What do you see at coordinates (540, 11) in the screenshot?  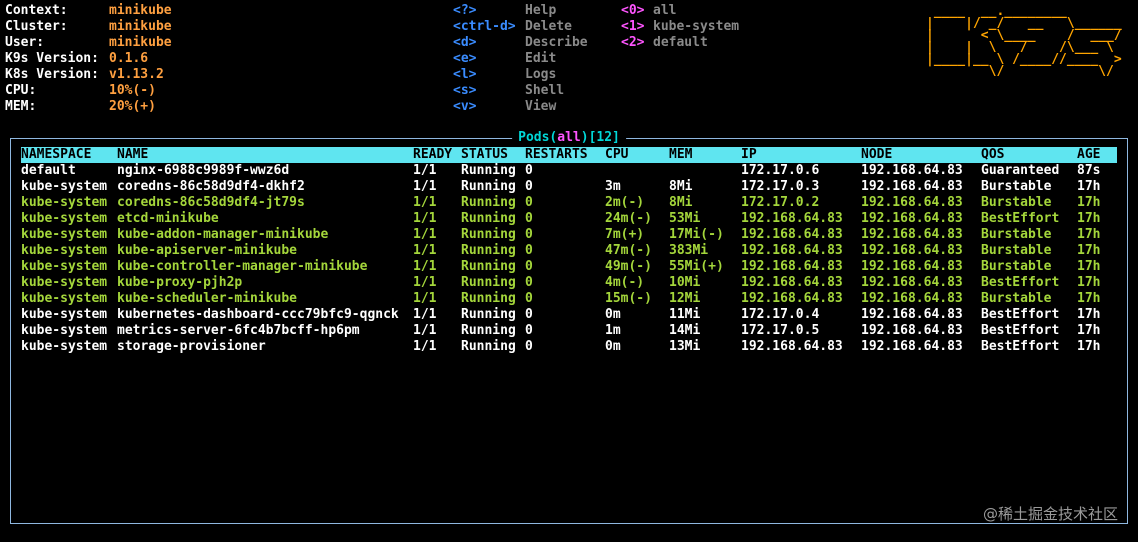 I see `shortcut-action: Help` at bounding box center [540, 11].